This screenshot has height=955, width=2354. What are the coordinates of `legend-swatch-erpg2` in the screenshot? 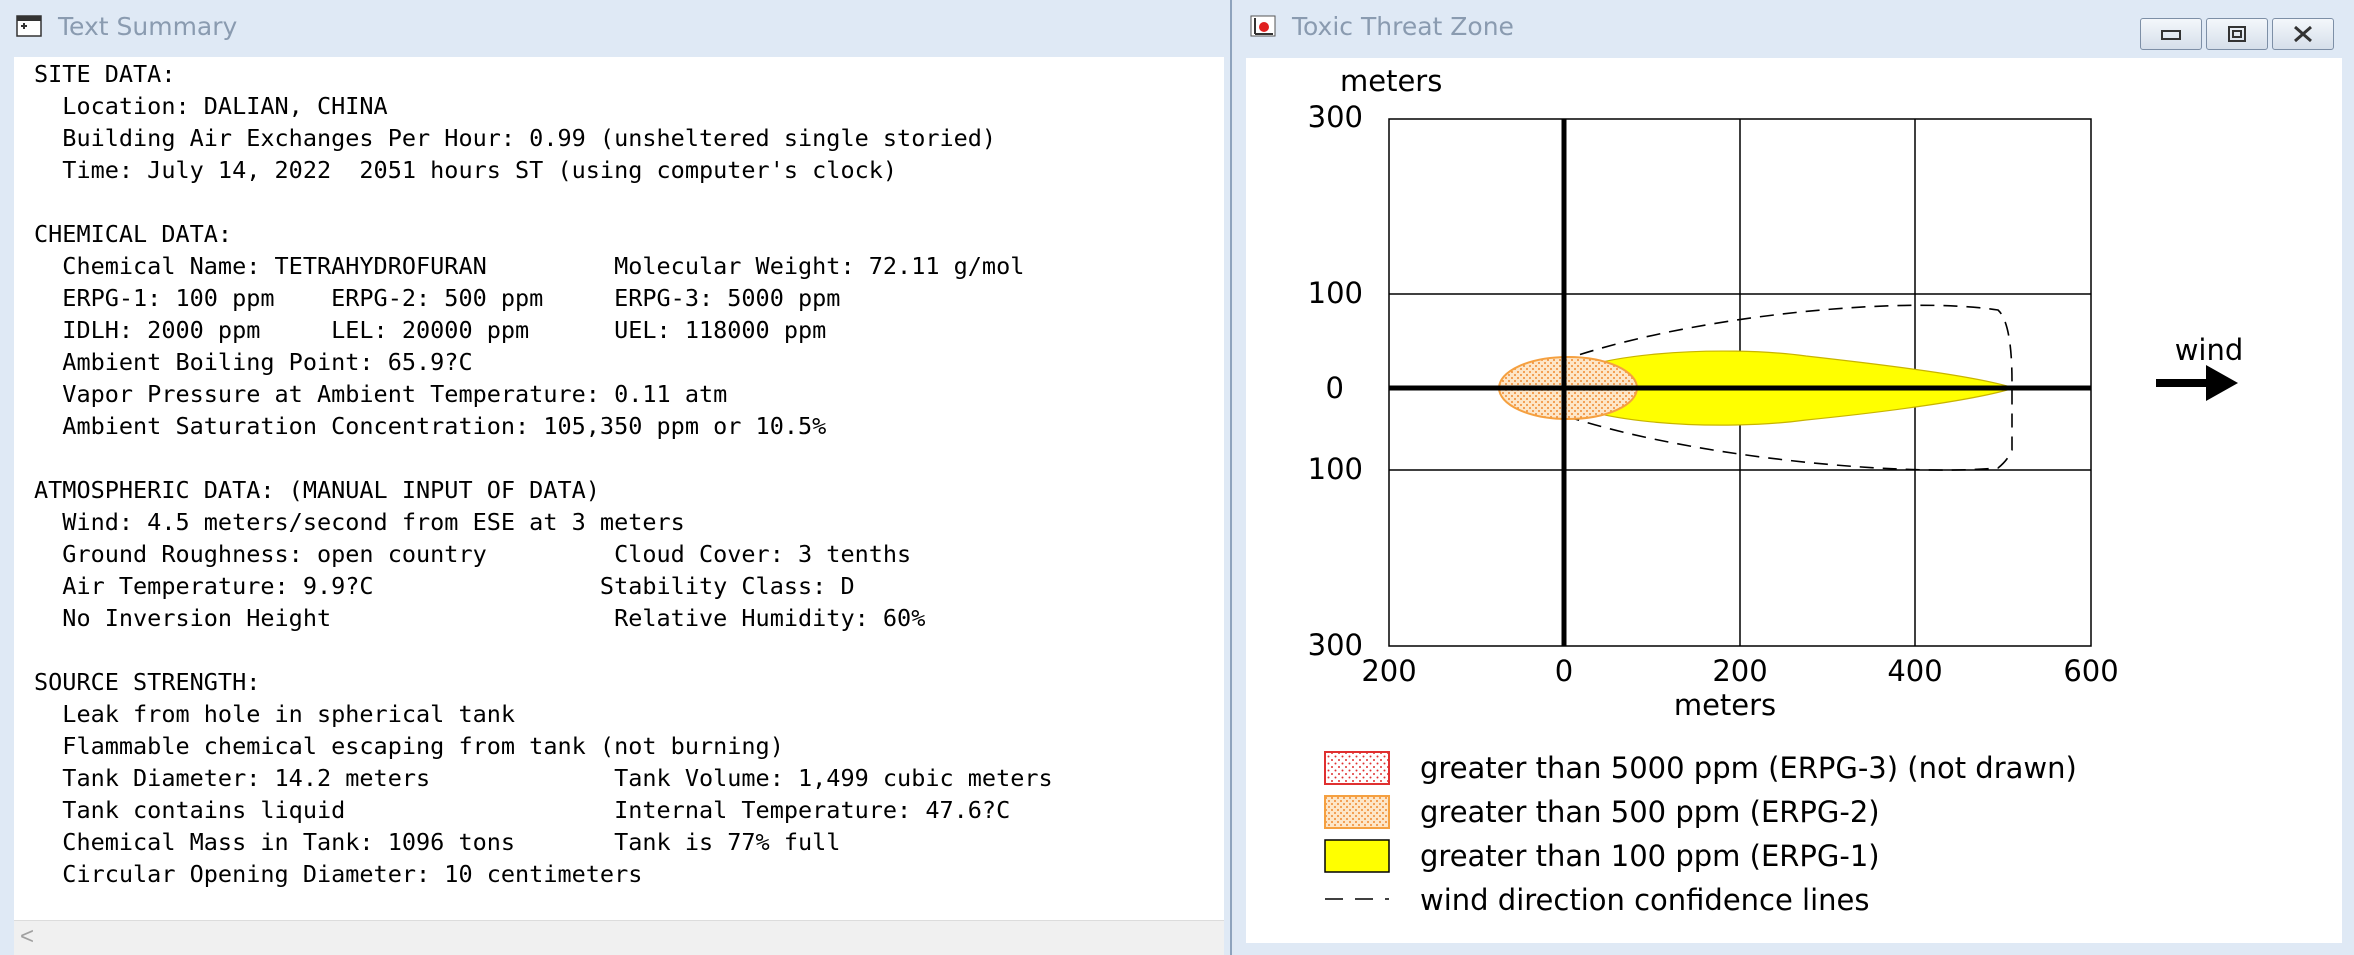 It's located at (1357, 812).